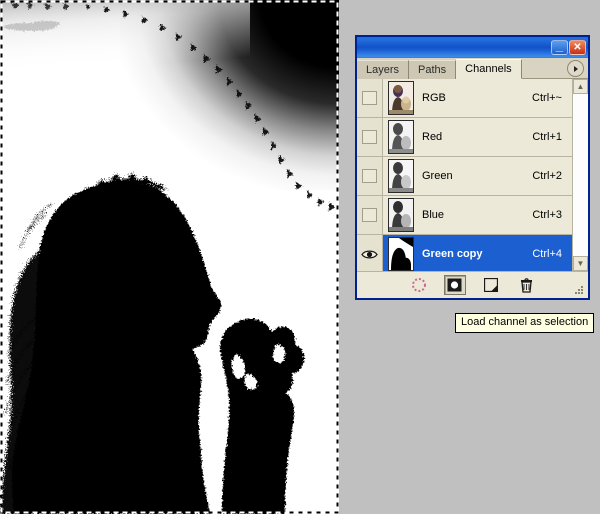 The width and height of the screenshot is (600, 514). Describe the element at coordinates (464, 215) in the screenshot. I see `table-row: Blue Ctrl+3` at that location.